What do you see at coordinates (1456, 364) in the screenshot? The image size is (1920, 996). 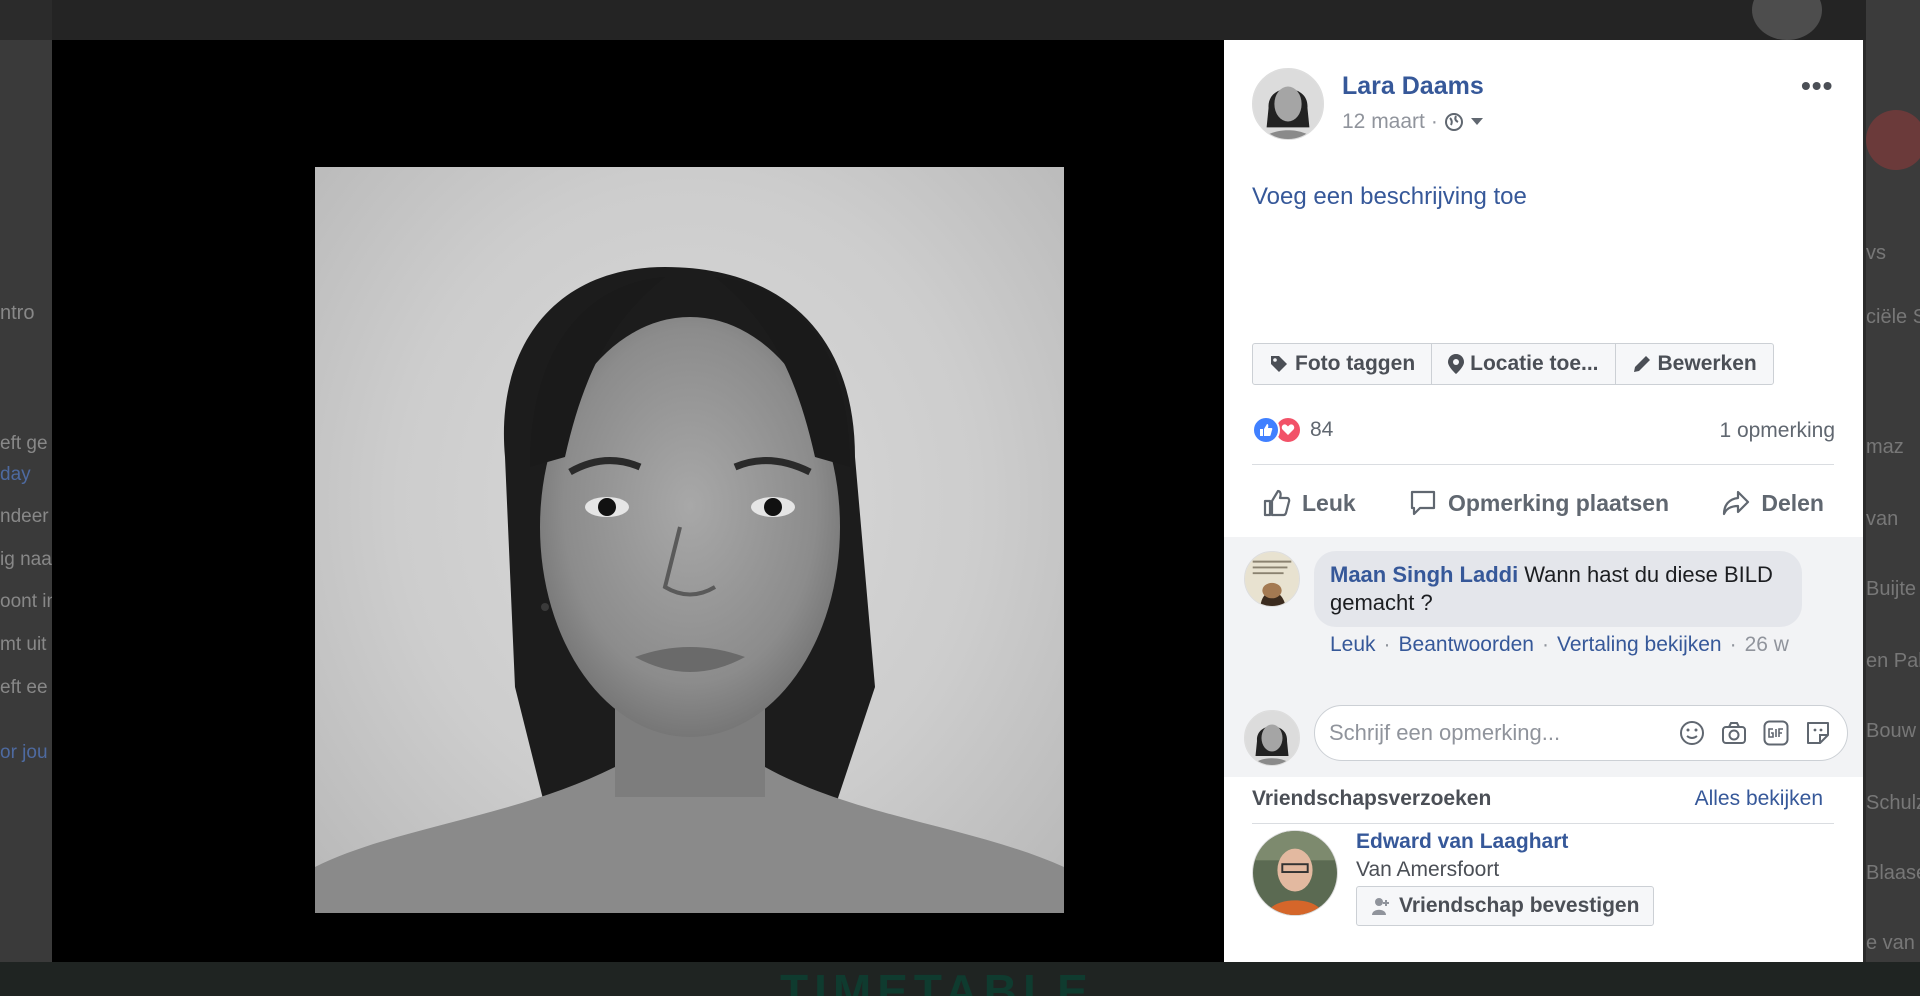 I see `location-pin-icon` at bounding box center [1456, 364].